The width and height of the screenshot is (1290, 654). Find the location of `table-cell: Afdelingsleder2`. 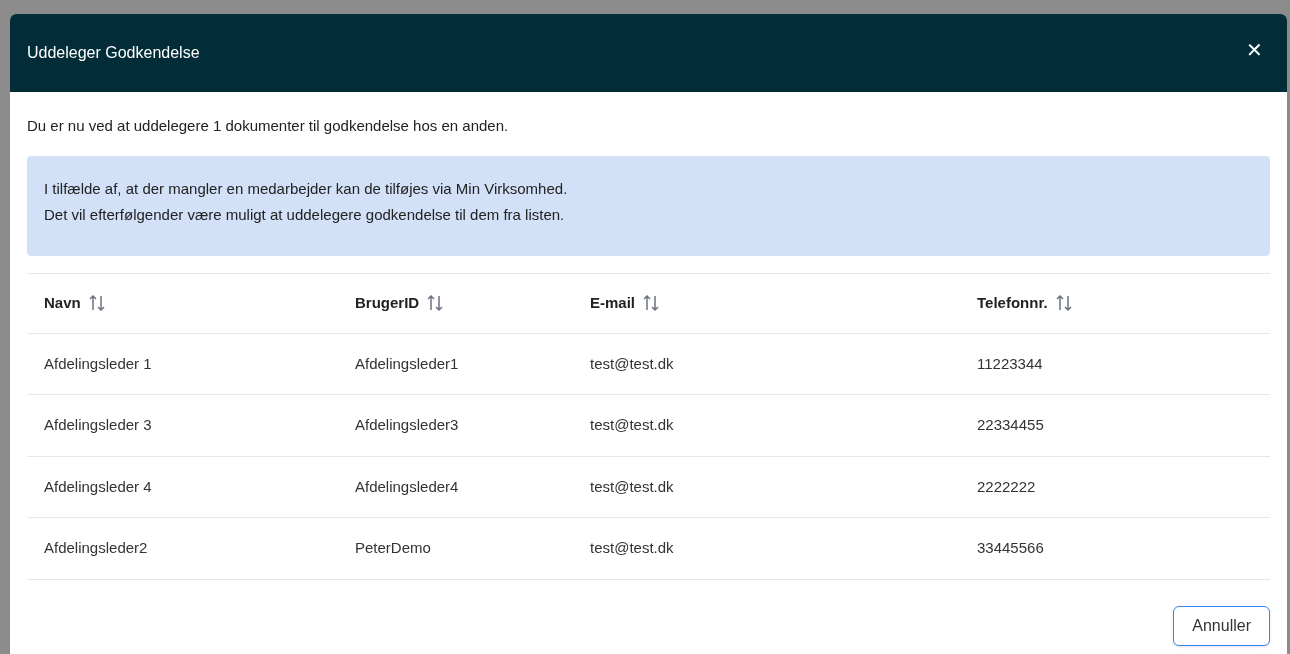

table-cell: Afdelingsleder2 is located at coordinates (96, 548).